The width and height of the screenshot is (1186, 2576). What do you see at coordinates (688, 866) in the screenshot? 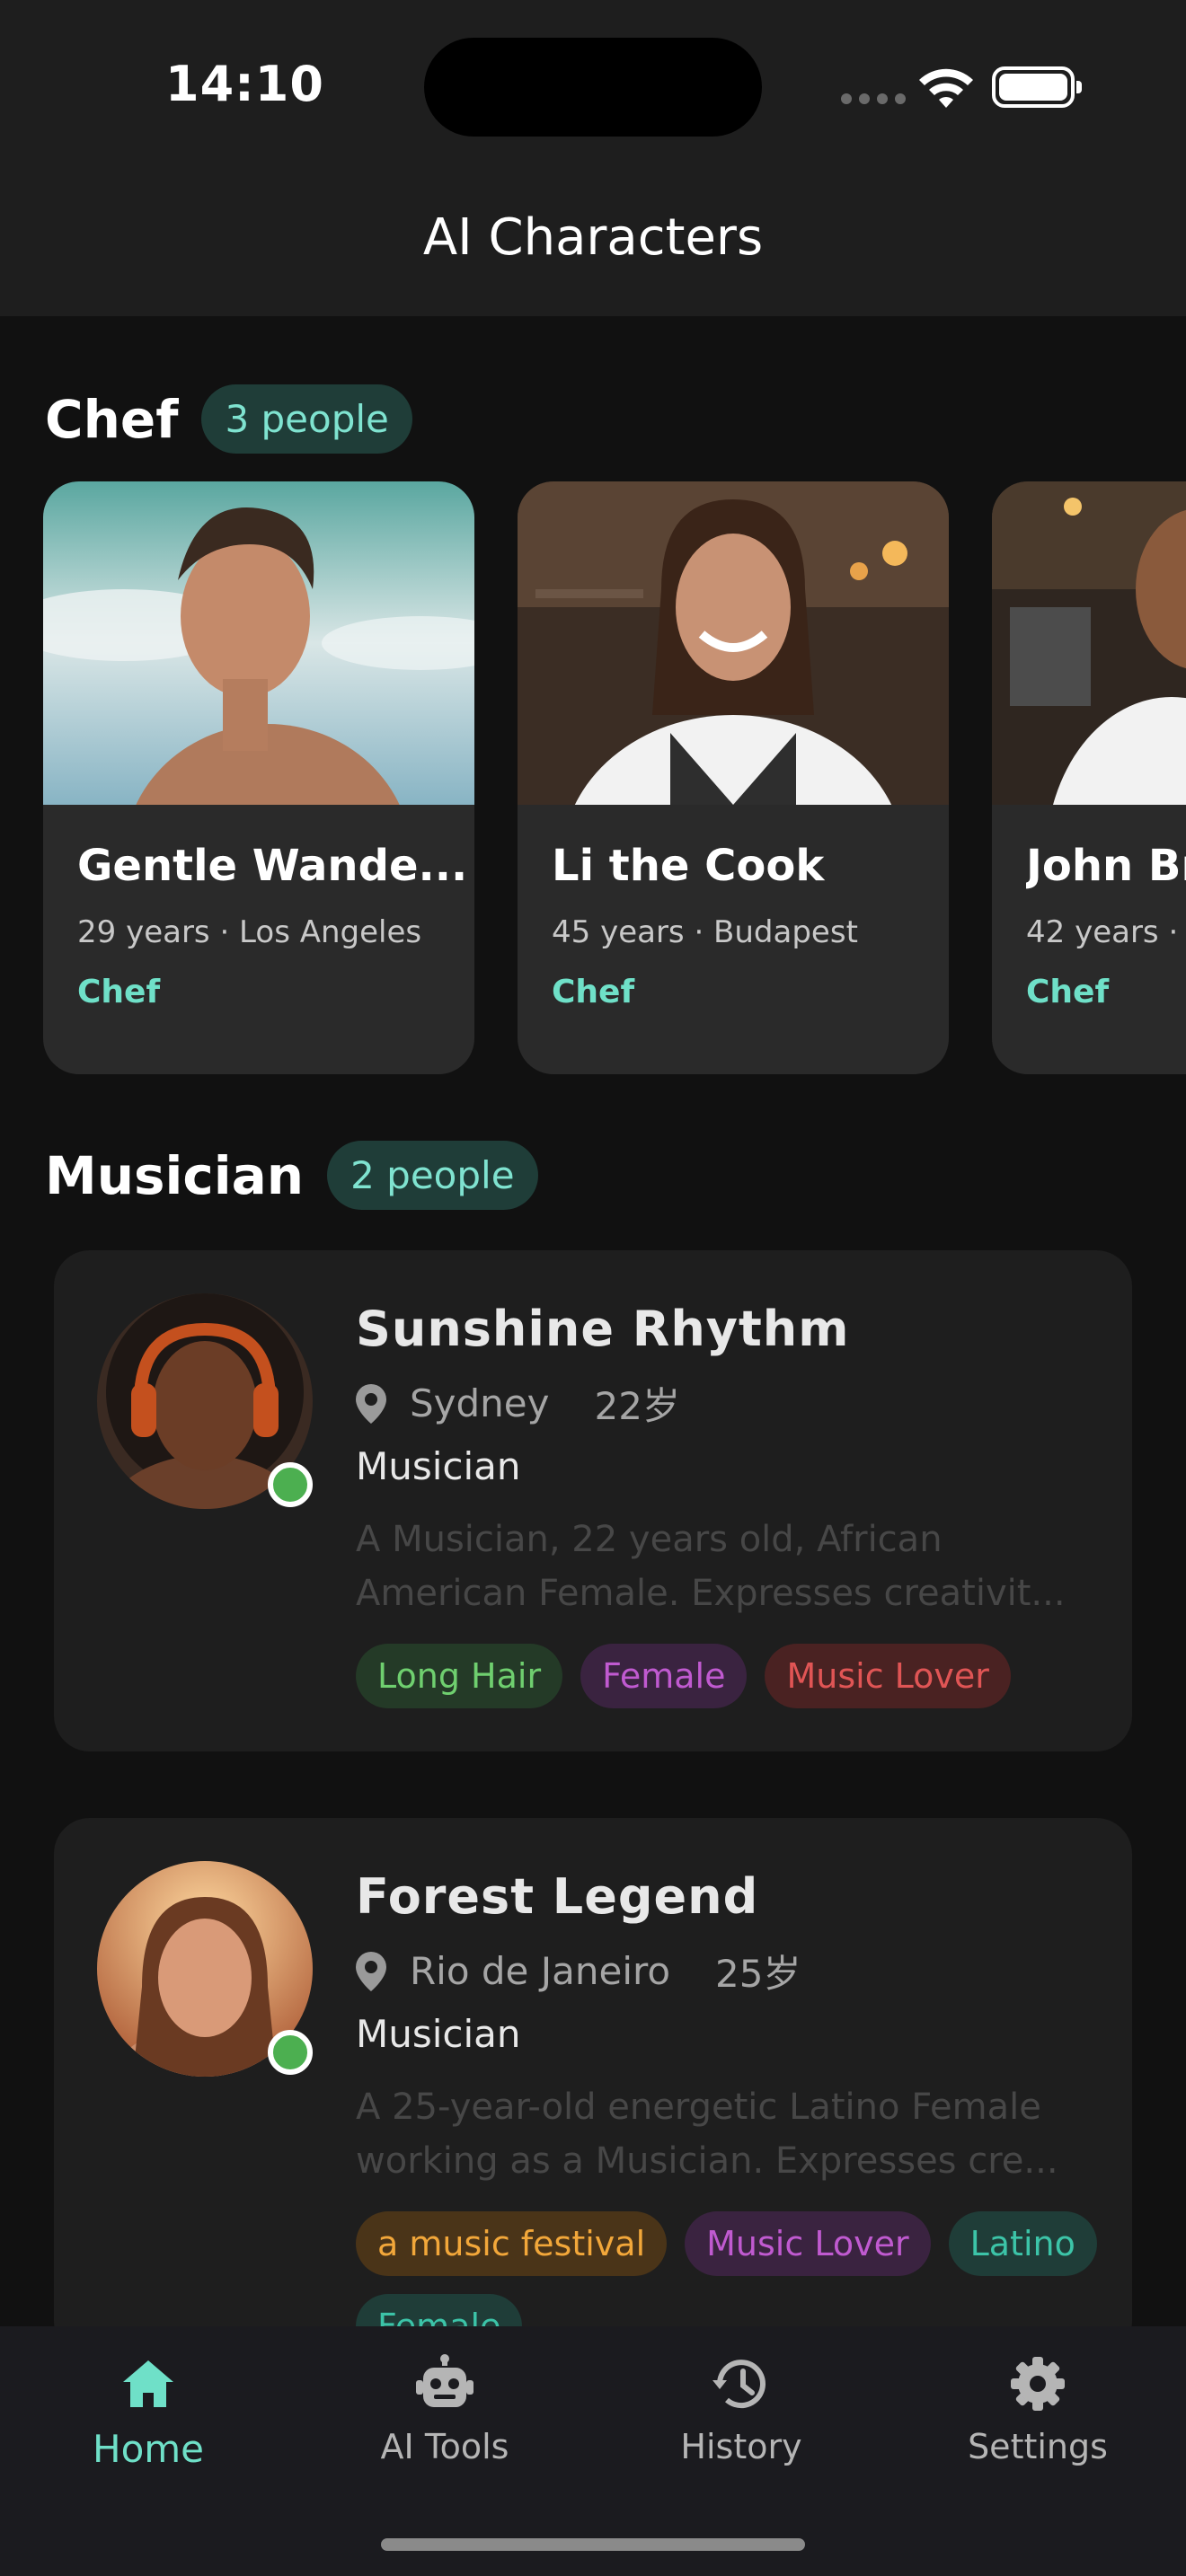
I see `character-name: Li the Cook` at bounding box center [688, 866].